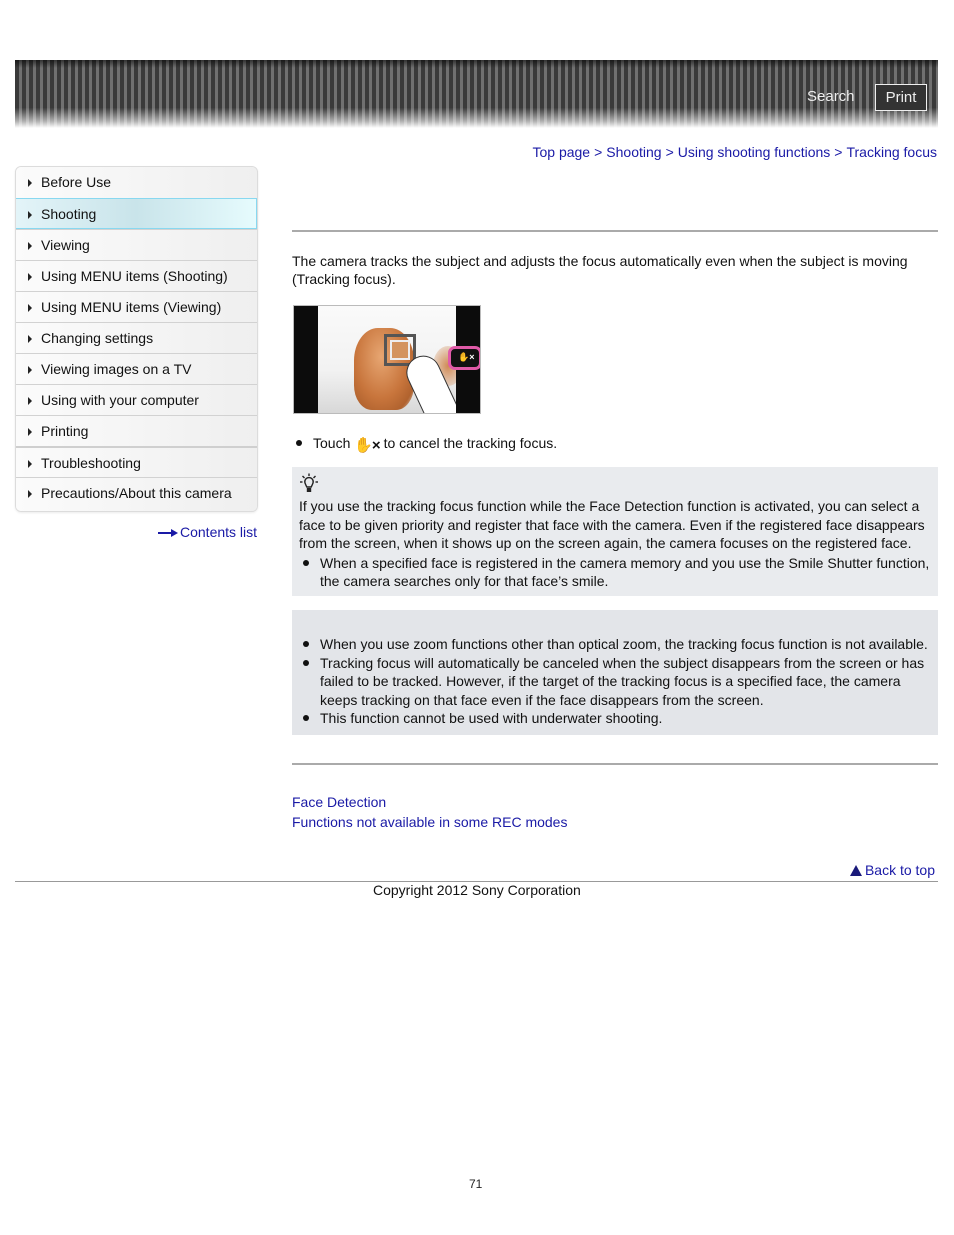 Image resolution: width=954 pixels, height=1235 pixels. I want to click on print-button: Print, so click(901, 97).